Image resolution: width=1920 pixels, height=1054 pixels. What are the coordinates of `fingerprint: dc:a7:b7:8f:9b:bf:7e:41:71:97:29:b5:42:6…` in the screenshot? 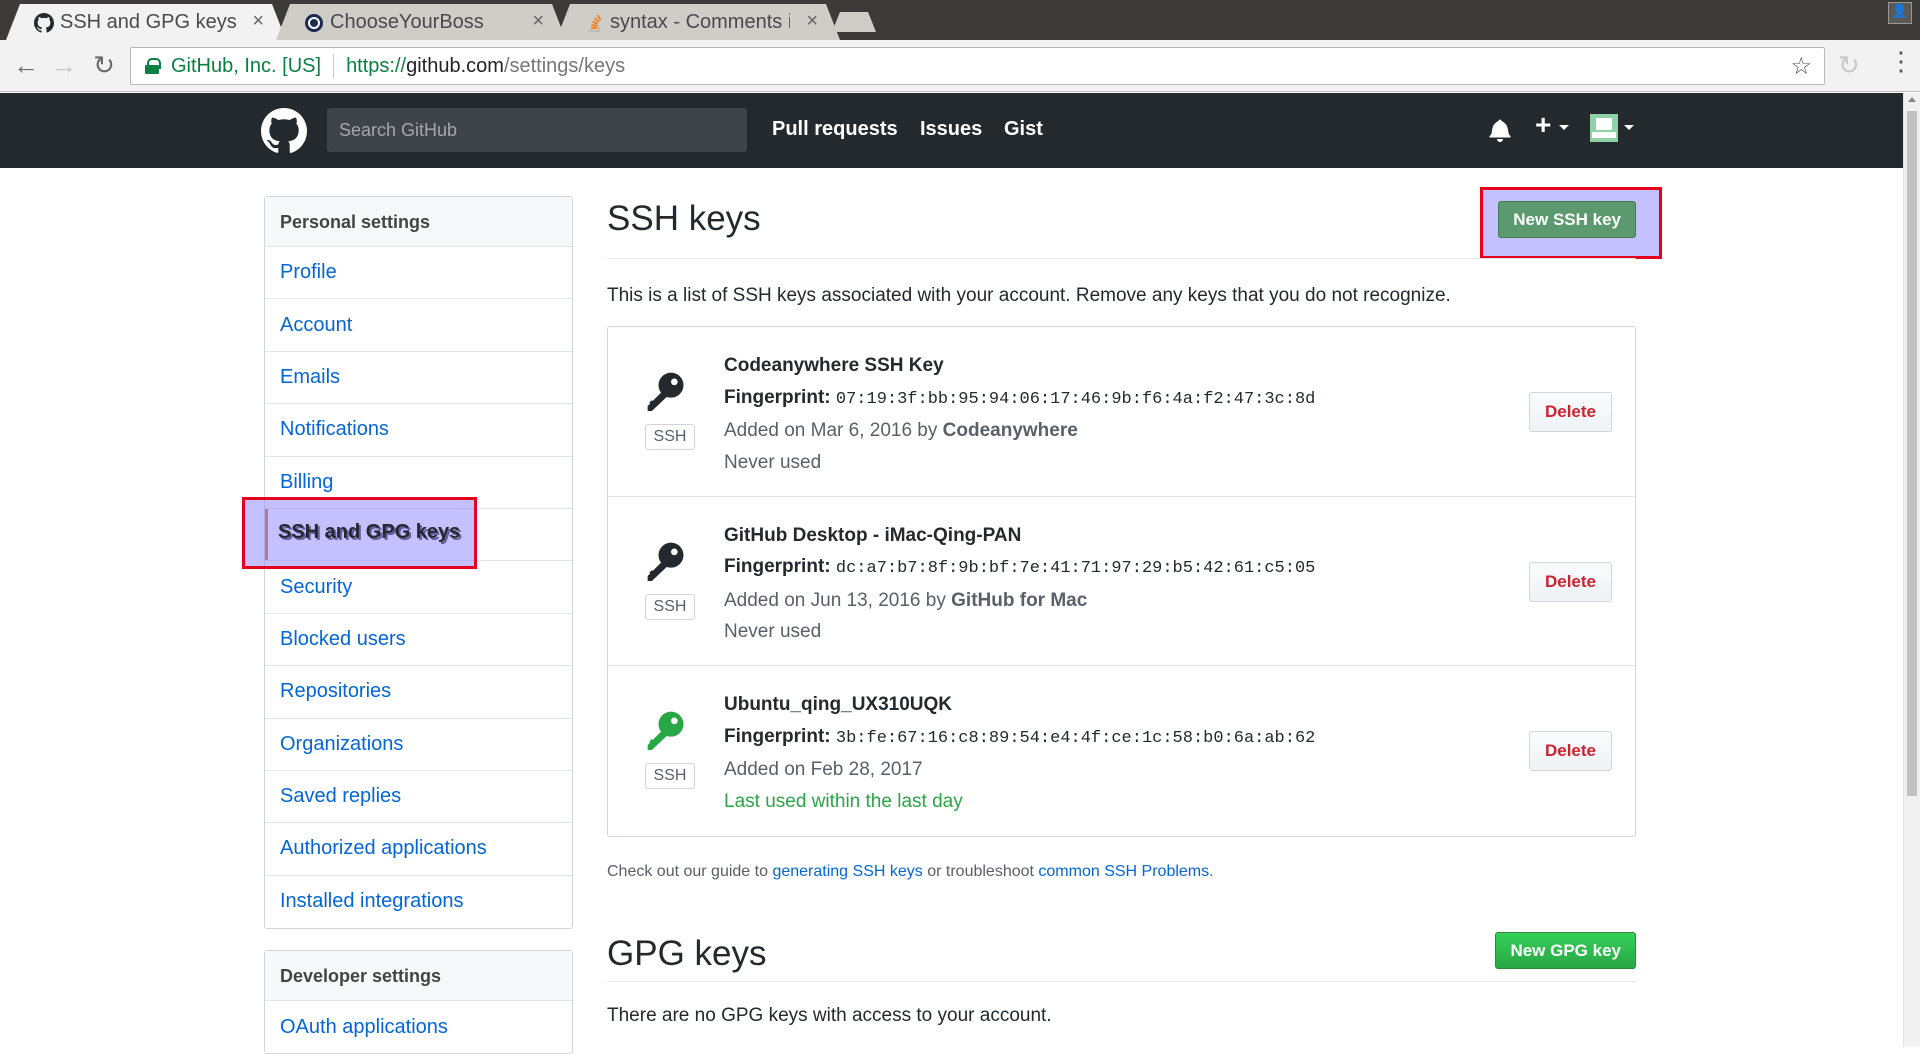 It's located at (1075, 568).